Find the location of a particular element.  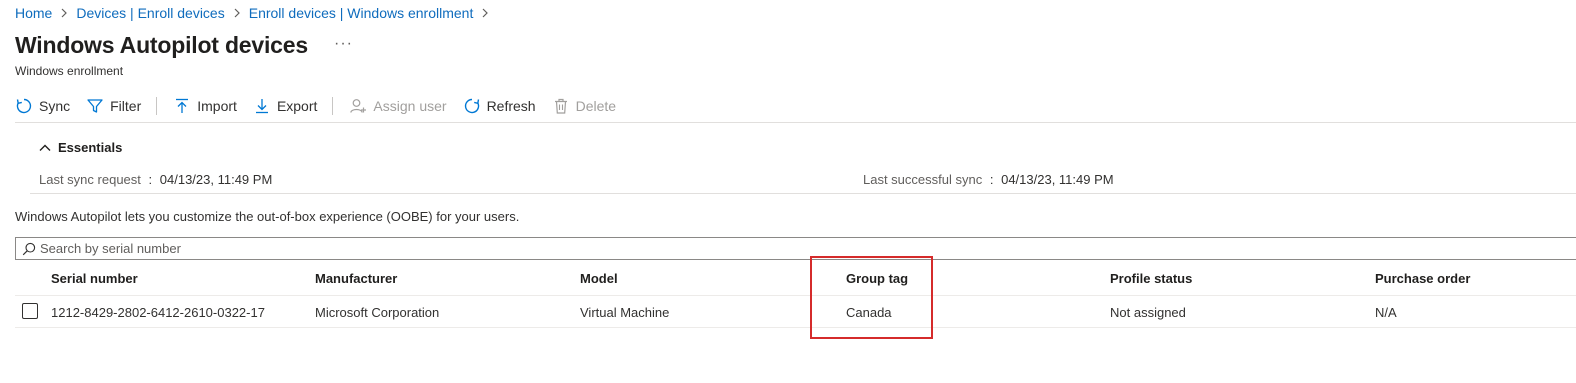

sync-icon is located at coordinates (24, 106).